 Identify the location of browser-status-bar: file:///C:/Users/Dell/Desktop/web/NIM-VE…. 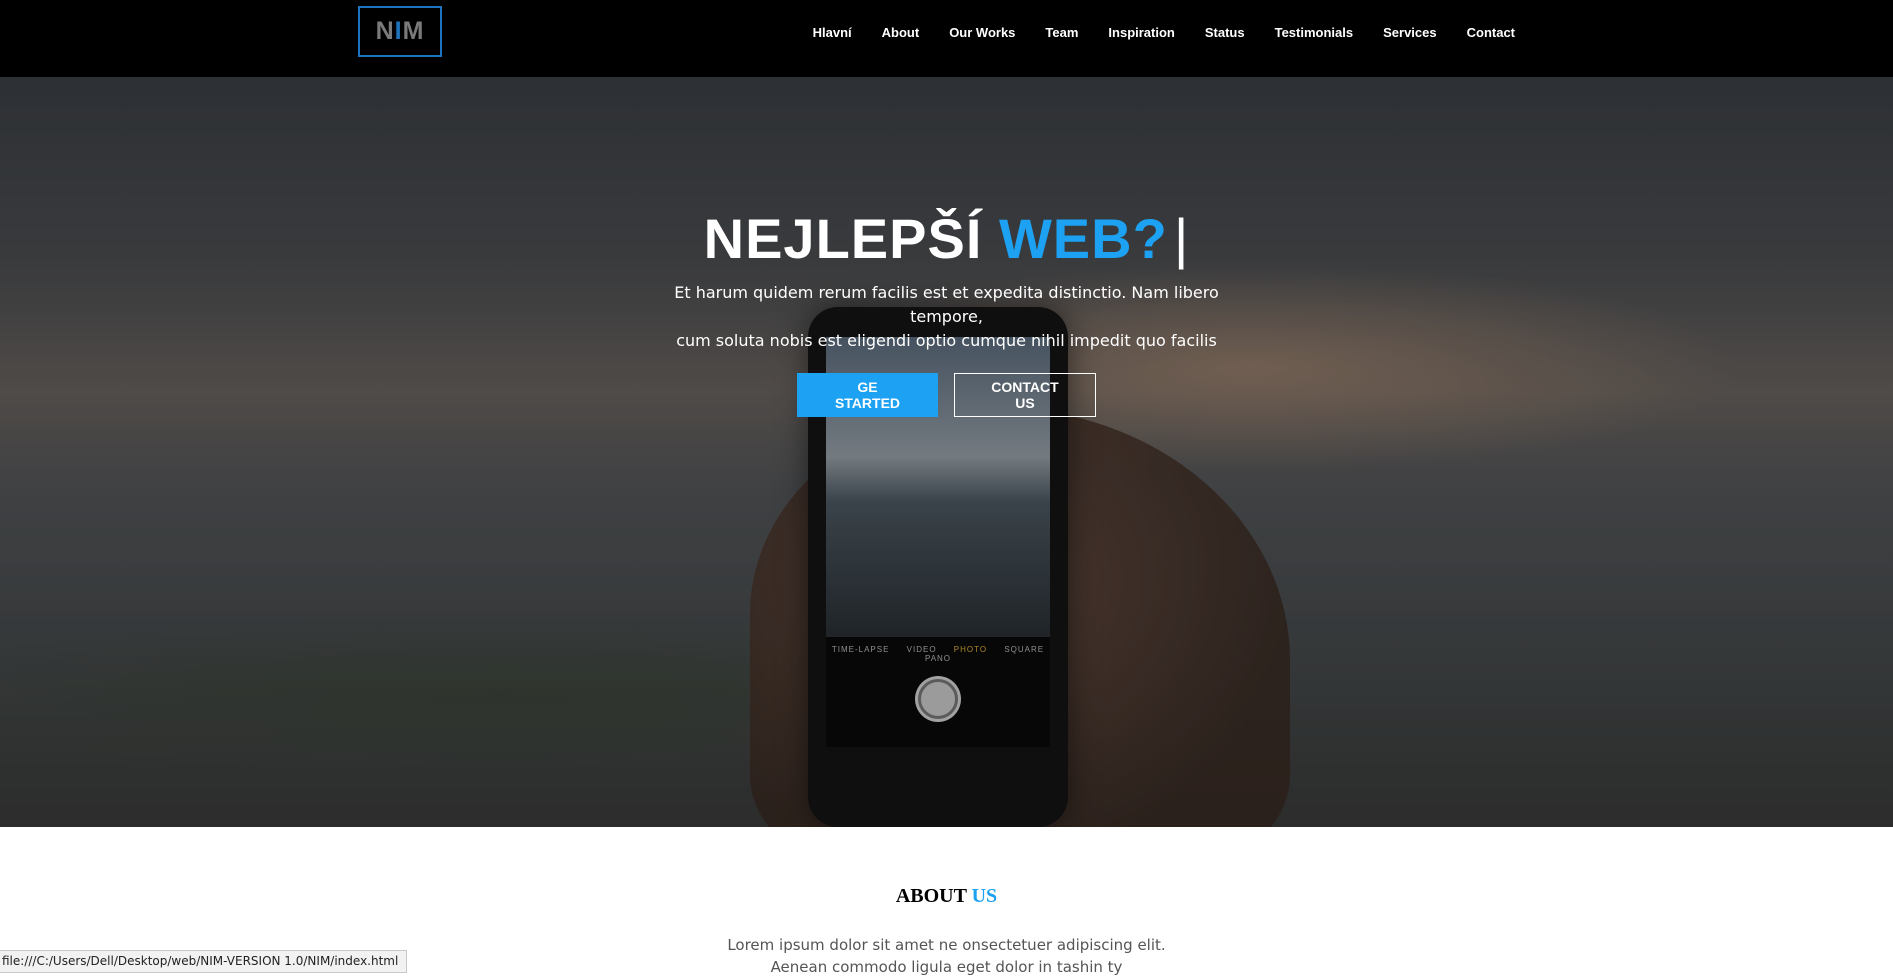
(204, 961).